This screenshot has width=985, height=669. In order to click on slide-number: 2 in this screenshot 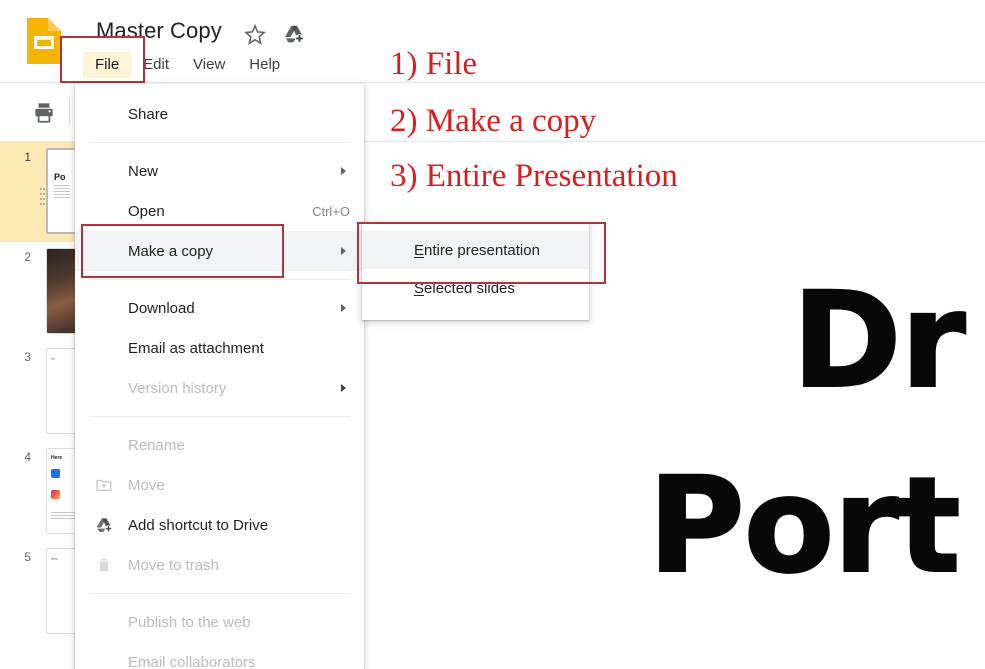, I will do `click(27, 257)`.